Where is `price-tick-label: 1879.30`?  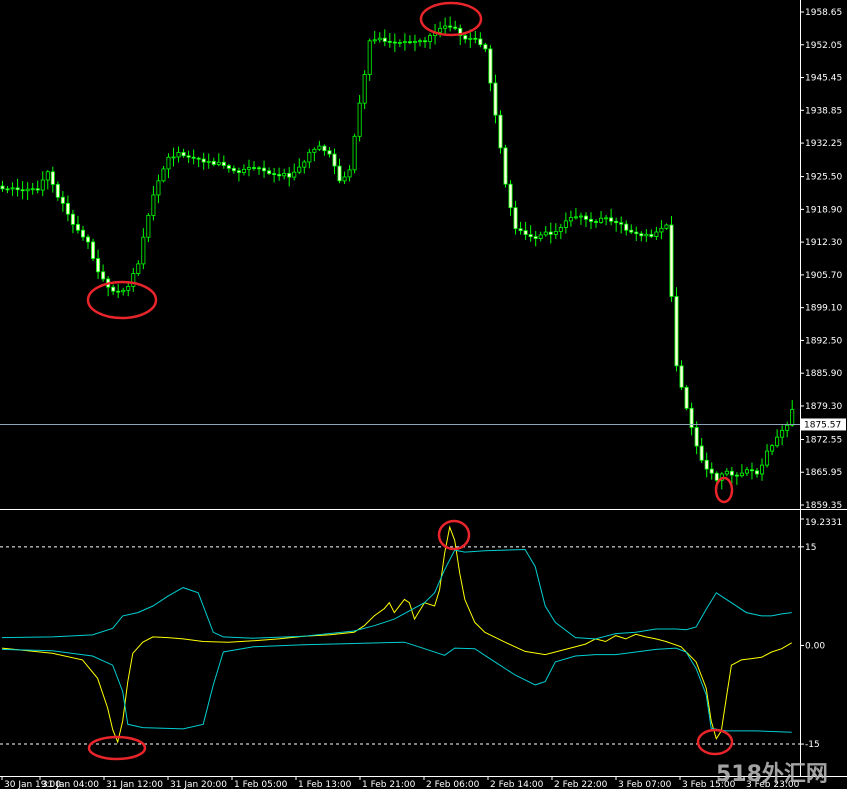 price-tick-label: 1879.30 is located at coordinates (823, 407).